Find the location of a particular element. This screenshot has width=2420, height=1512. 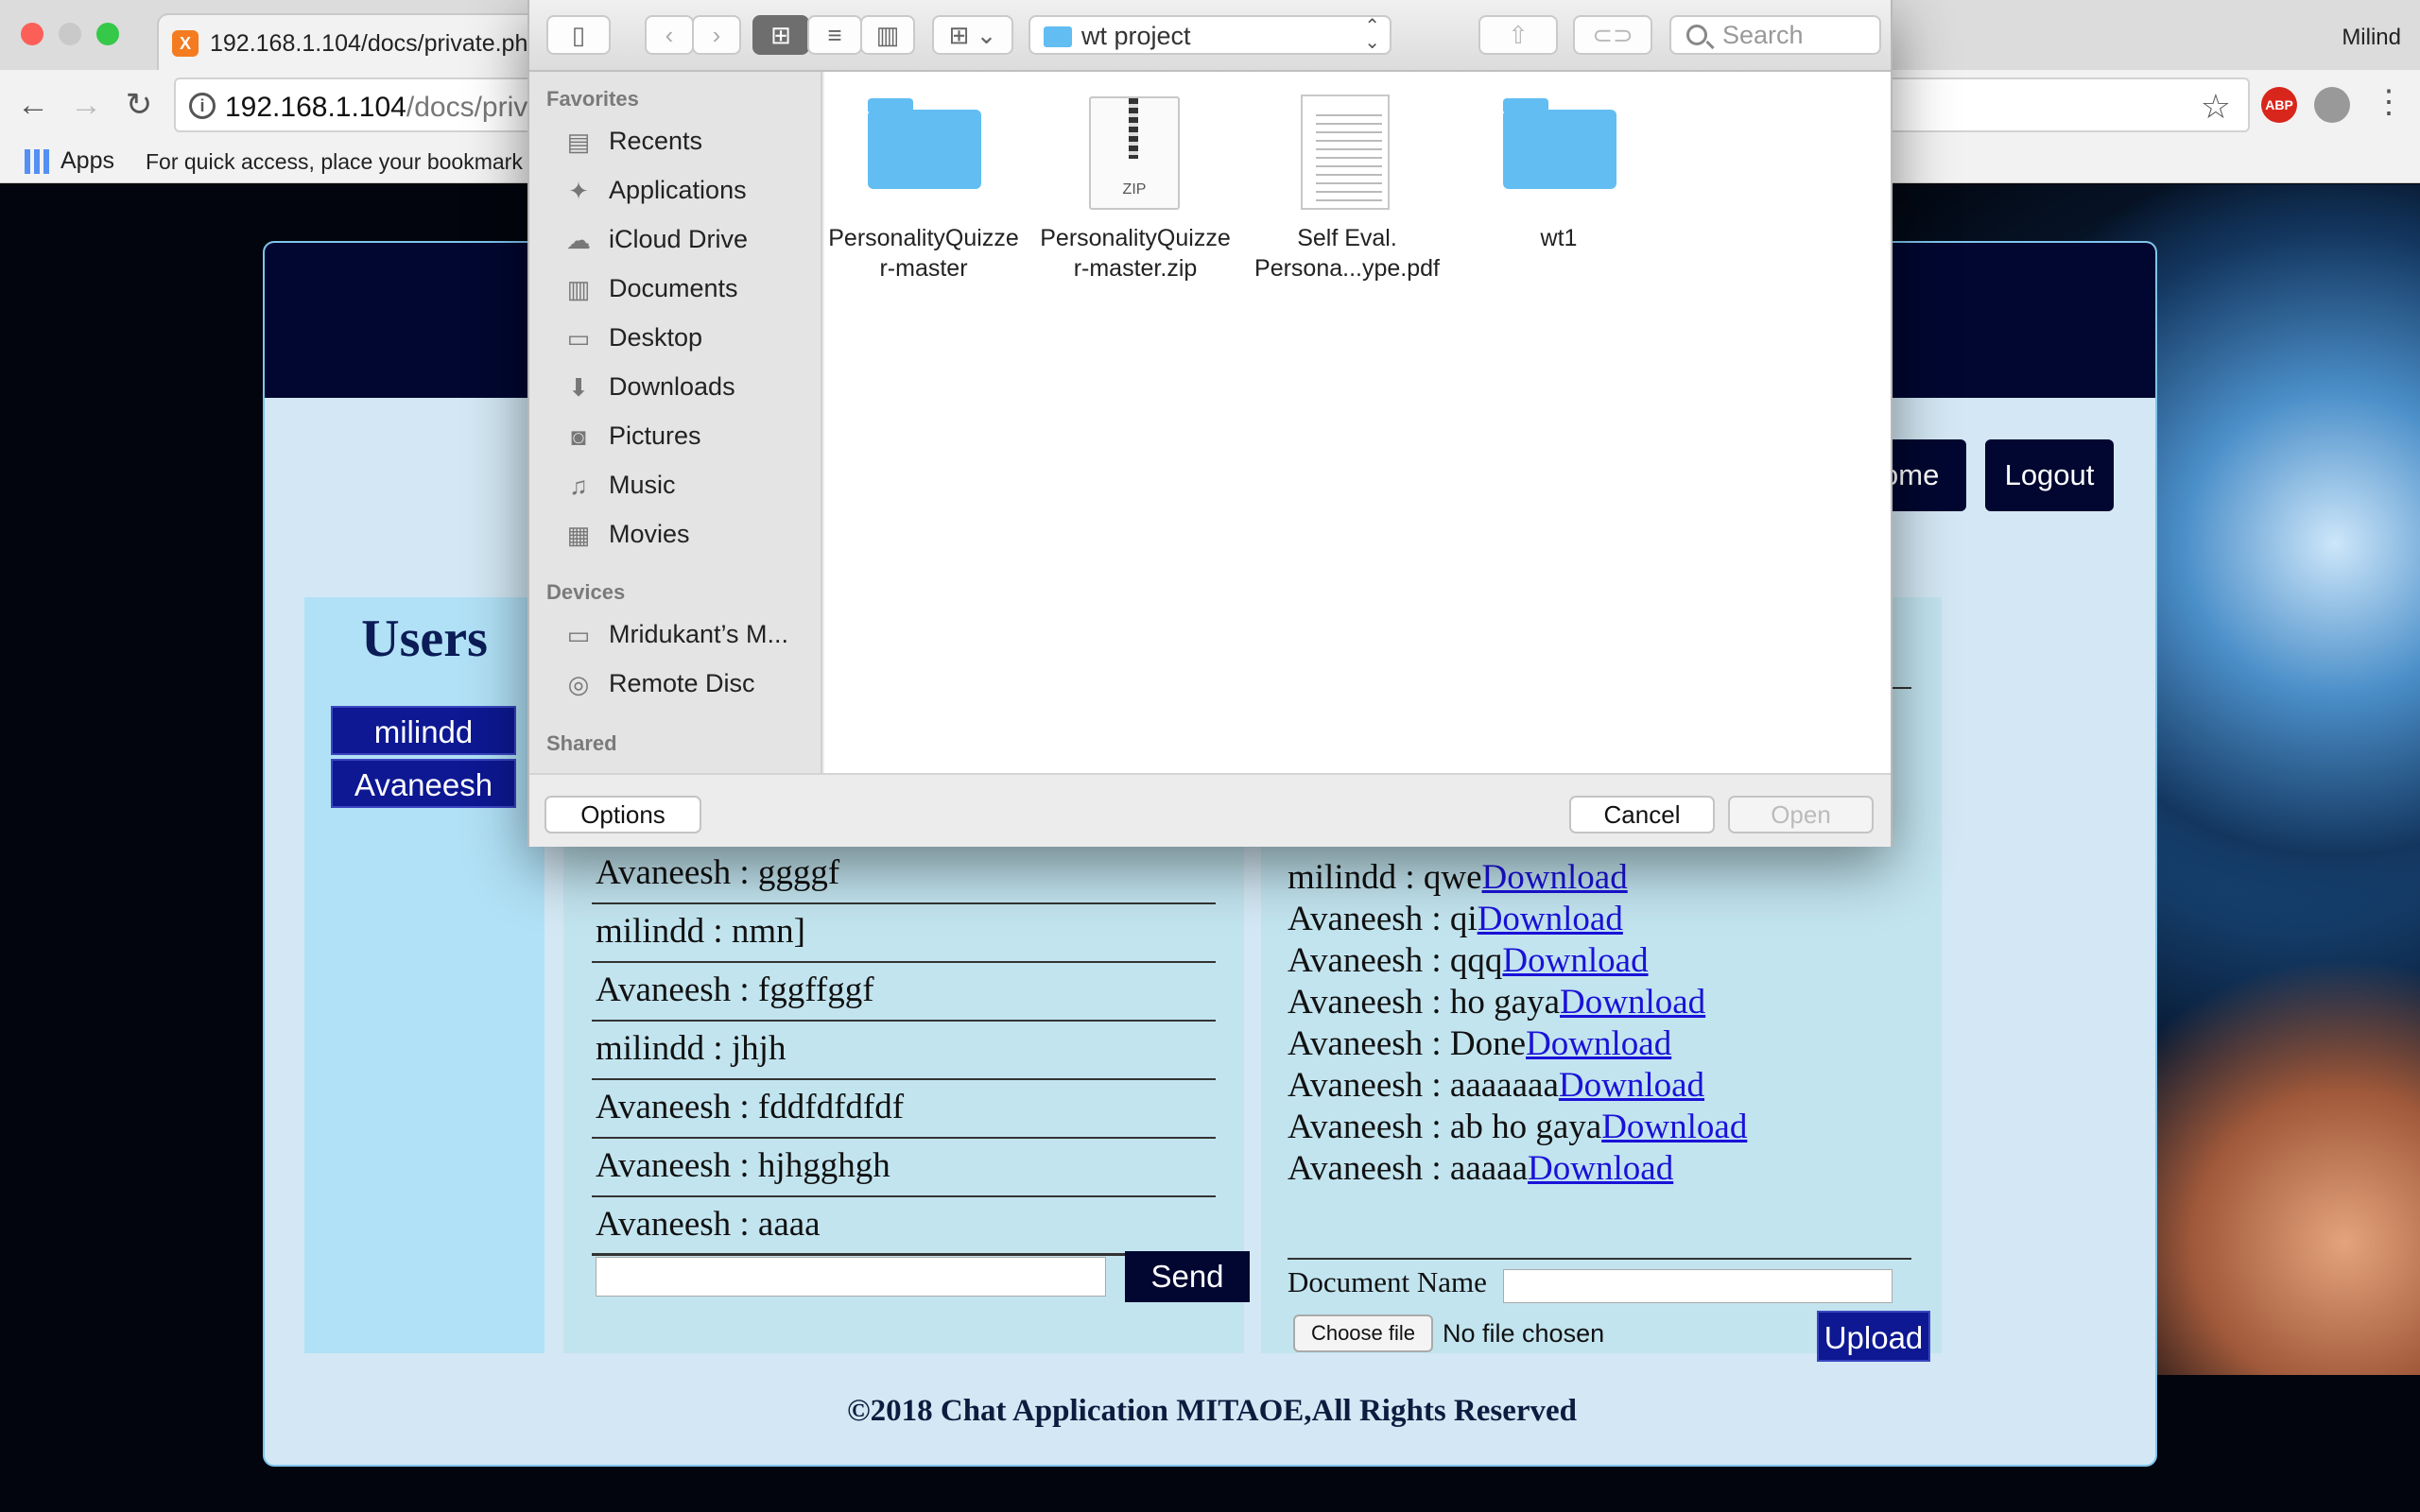

sidebar-item-music: ♫ Music is located at coordinates (675, 486).